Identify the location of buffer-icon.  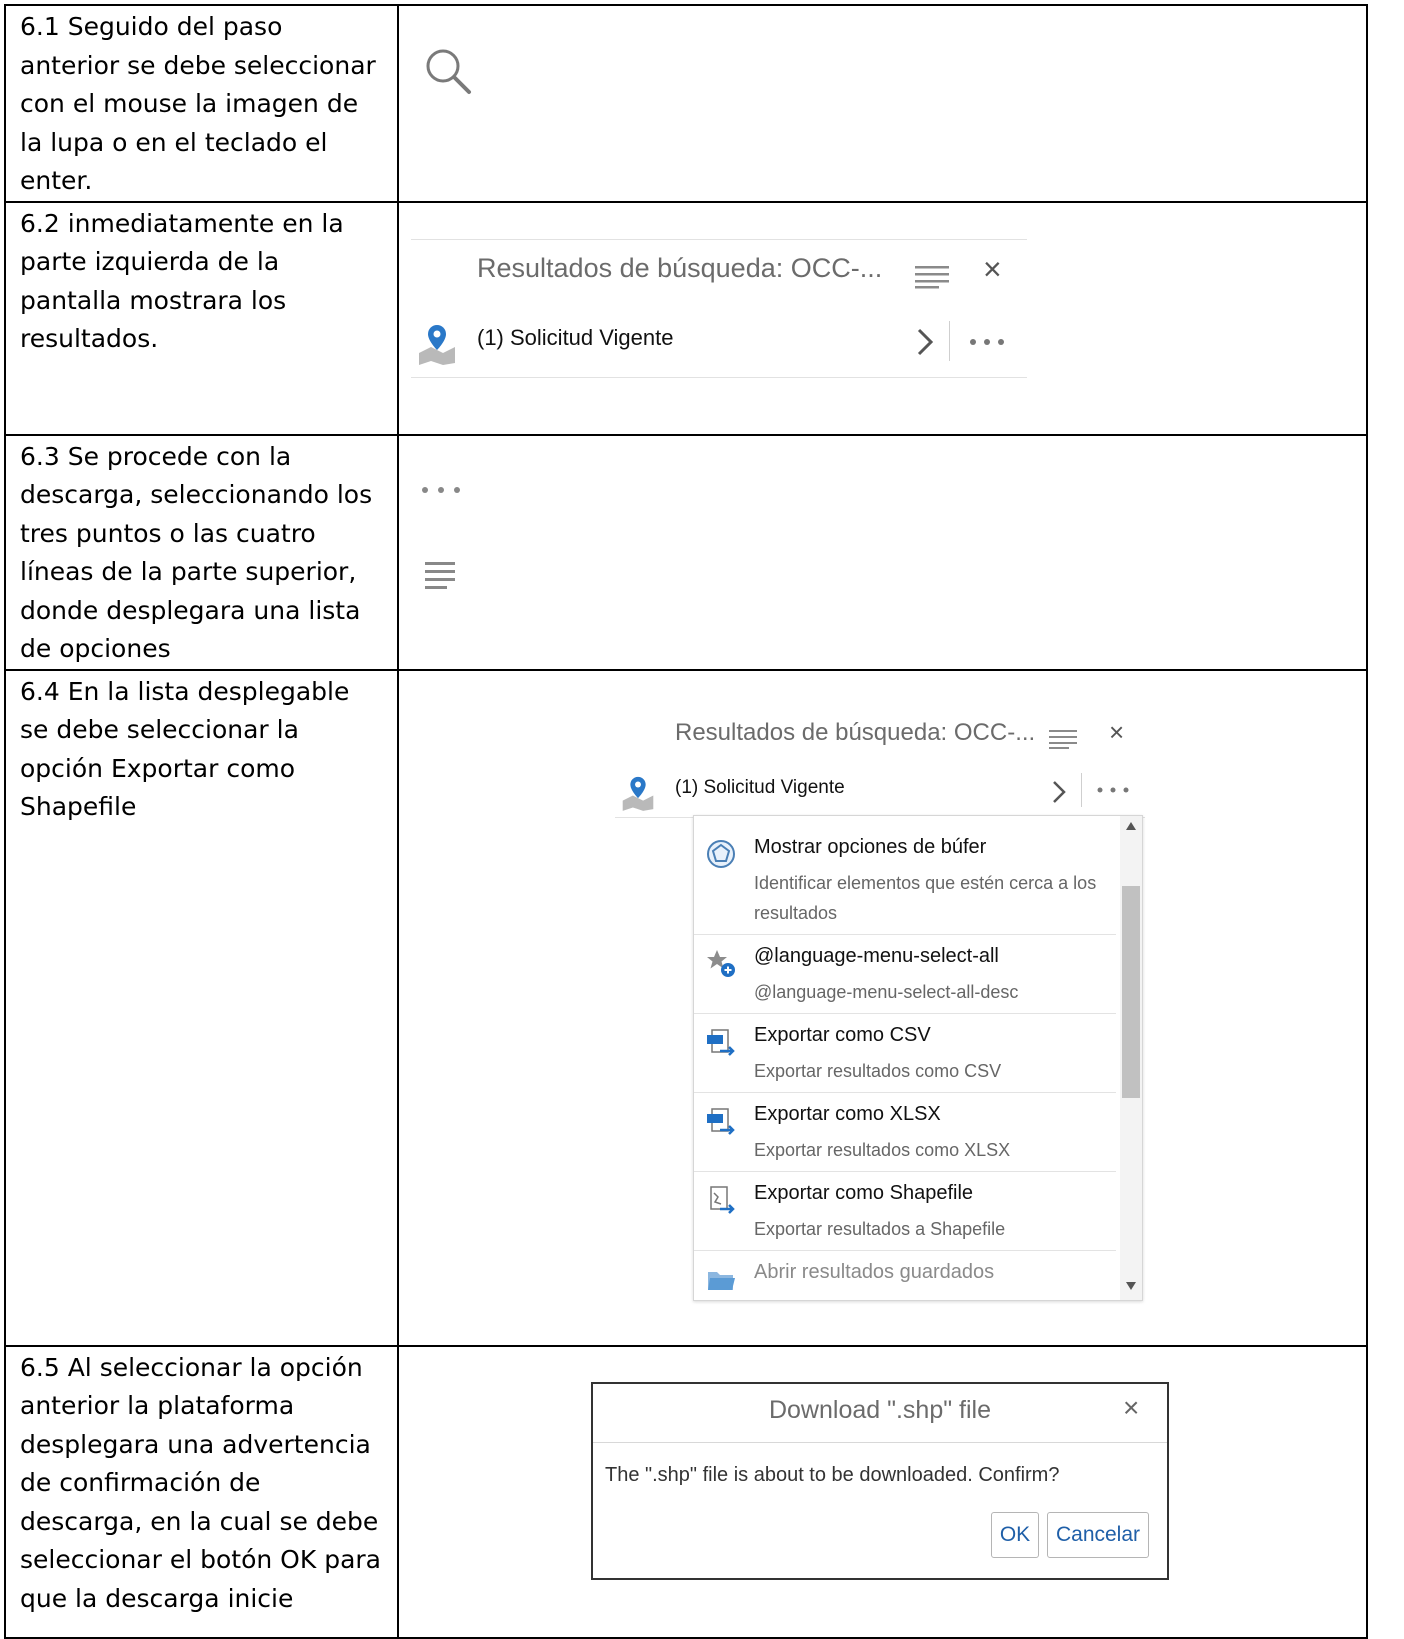
(721, 853).